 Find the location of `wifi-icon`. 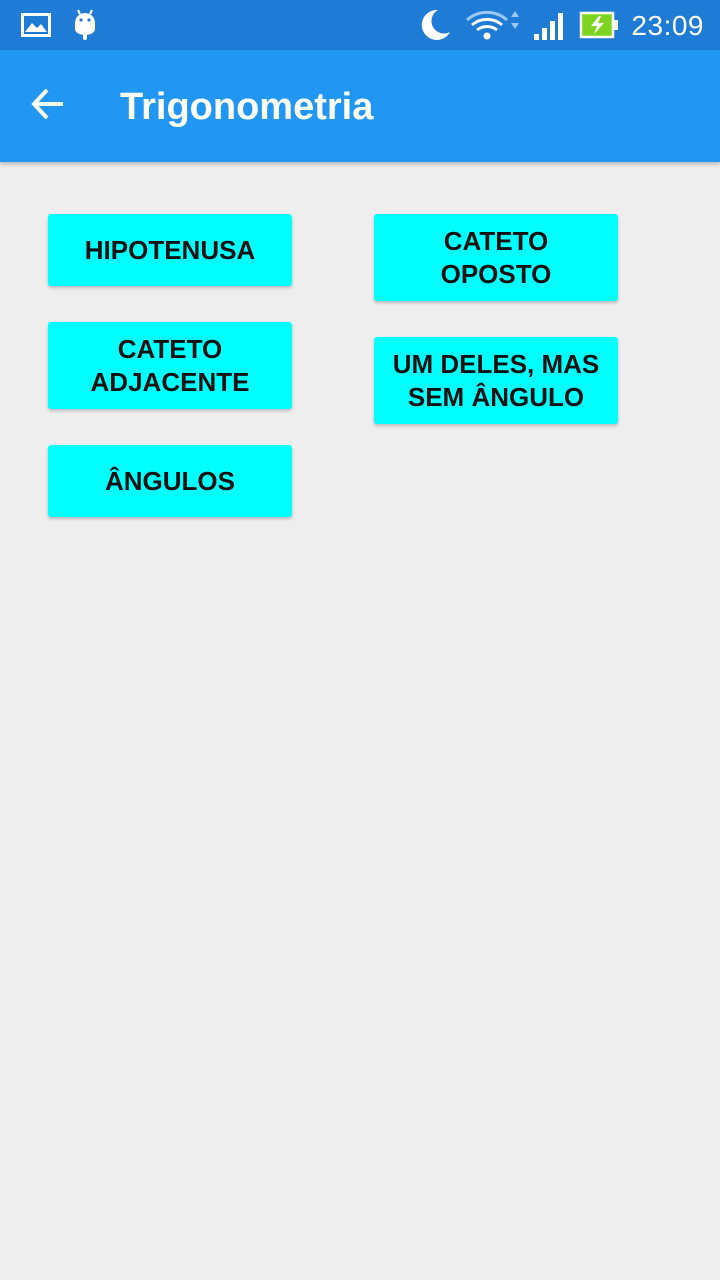

wifi-icon is located at coordinates (493, 25).